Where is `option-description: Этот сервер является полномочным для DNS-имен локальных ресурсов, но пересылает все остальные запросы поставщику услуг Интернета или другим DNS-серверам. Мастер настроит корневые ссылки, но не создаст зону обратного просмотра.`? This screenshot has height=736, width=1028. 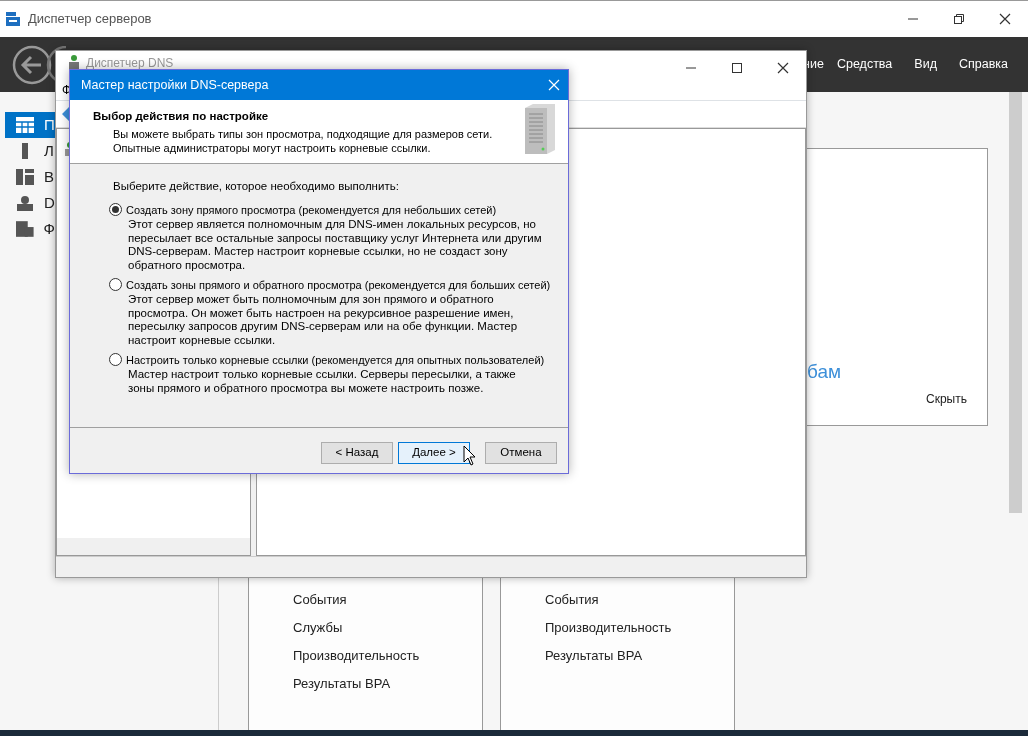
option-description: Этот сервер является полномочным для DNS-имен локальных ресурсов, но пересылает все остальные запросы поставщику услуг Интернета или другим DNS-серверам. Мастер настроит корневые ссылки, но не создаст зону обратного просмотра. is located at coordinates (335, 245).